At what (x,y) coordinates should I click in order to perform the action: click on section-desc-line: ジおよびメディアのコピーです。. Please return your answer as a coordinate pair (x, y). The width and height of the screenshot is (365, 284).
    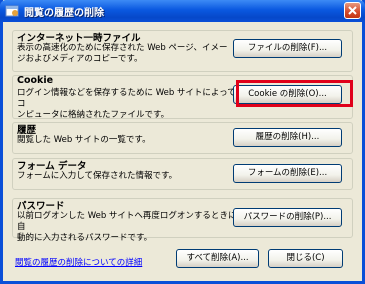
    Looking at the image, I should click on (80, 59).